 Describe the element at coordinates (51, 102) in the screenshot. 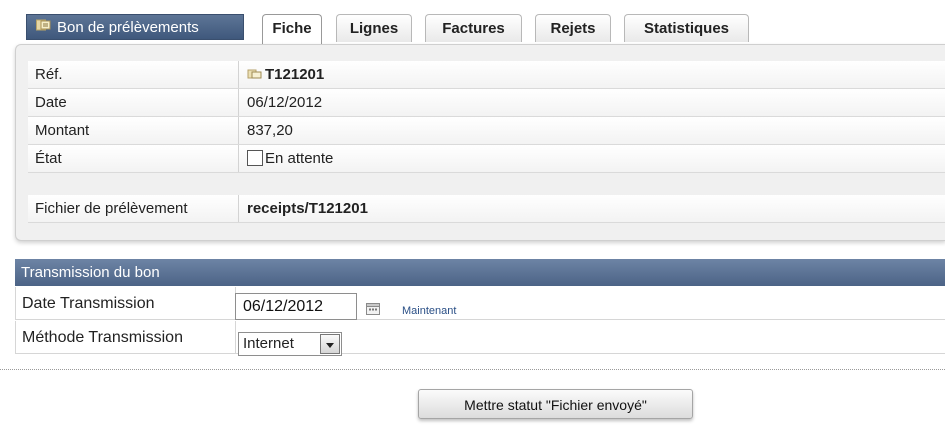

I see `date-label: Date` at that location.